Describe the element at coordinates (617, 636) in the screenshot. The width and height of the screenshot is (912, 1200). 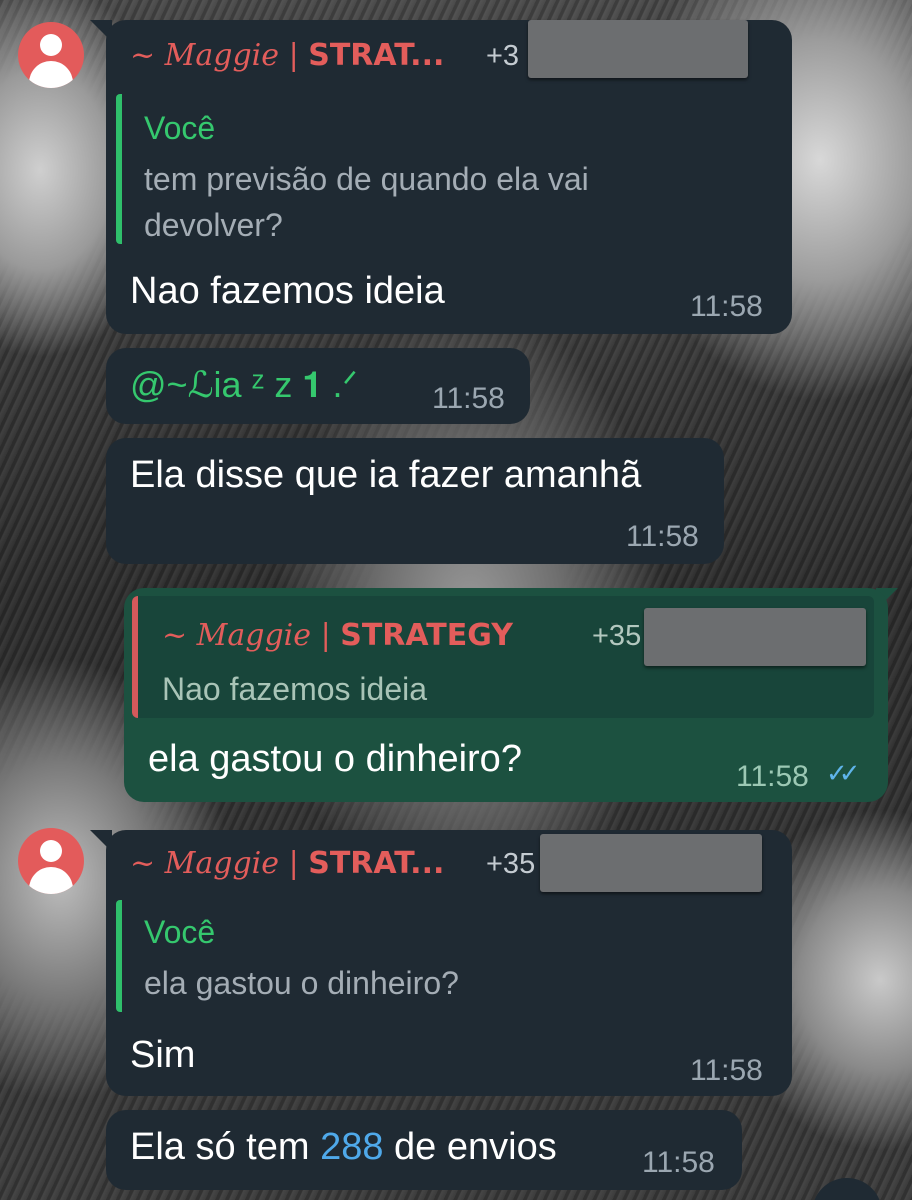
I see `quote-sender-phone: +35` at that location.